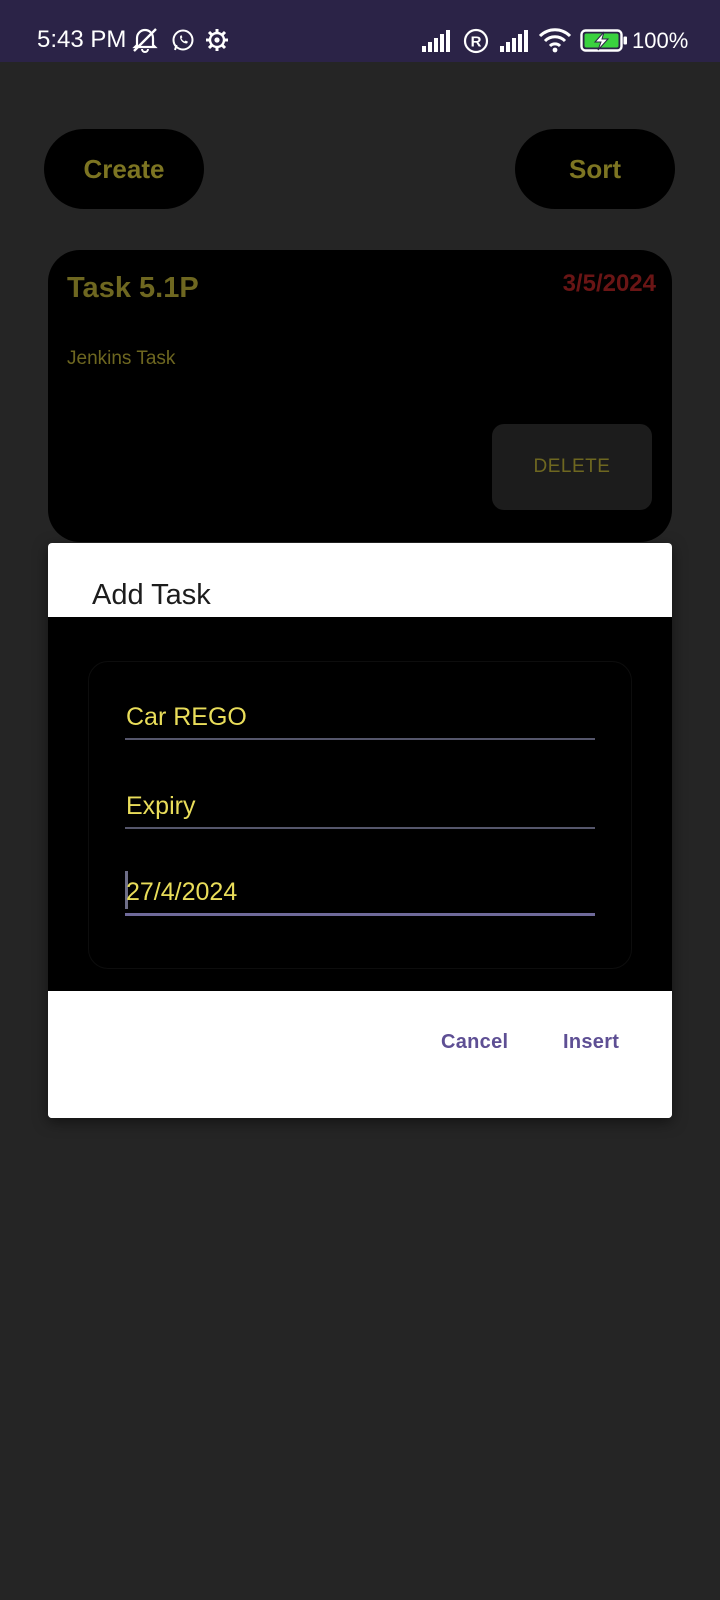  I want to click on task-title: Task 5.1P, so click(133, 288).